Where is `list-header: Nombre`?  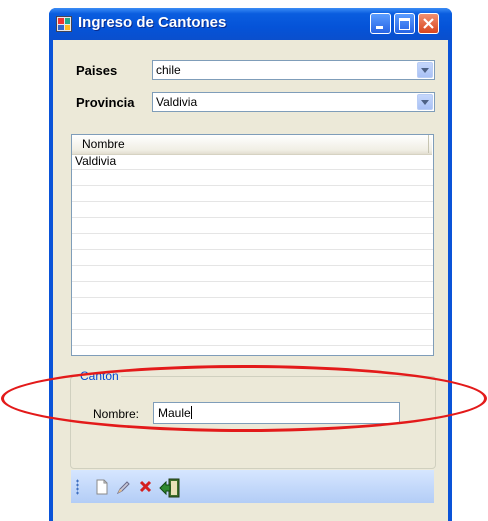 list-header: Nombre is located at coordinates (252, 145).